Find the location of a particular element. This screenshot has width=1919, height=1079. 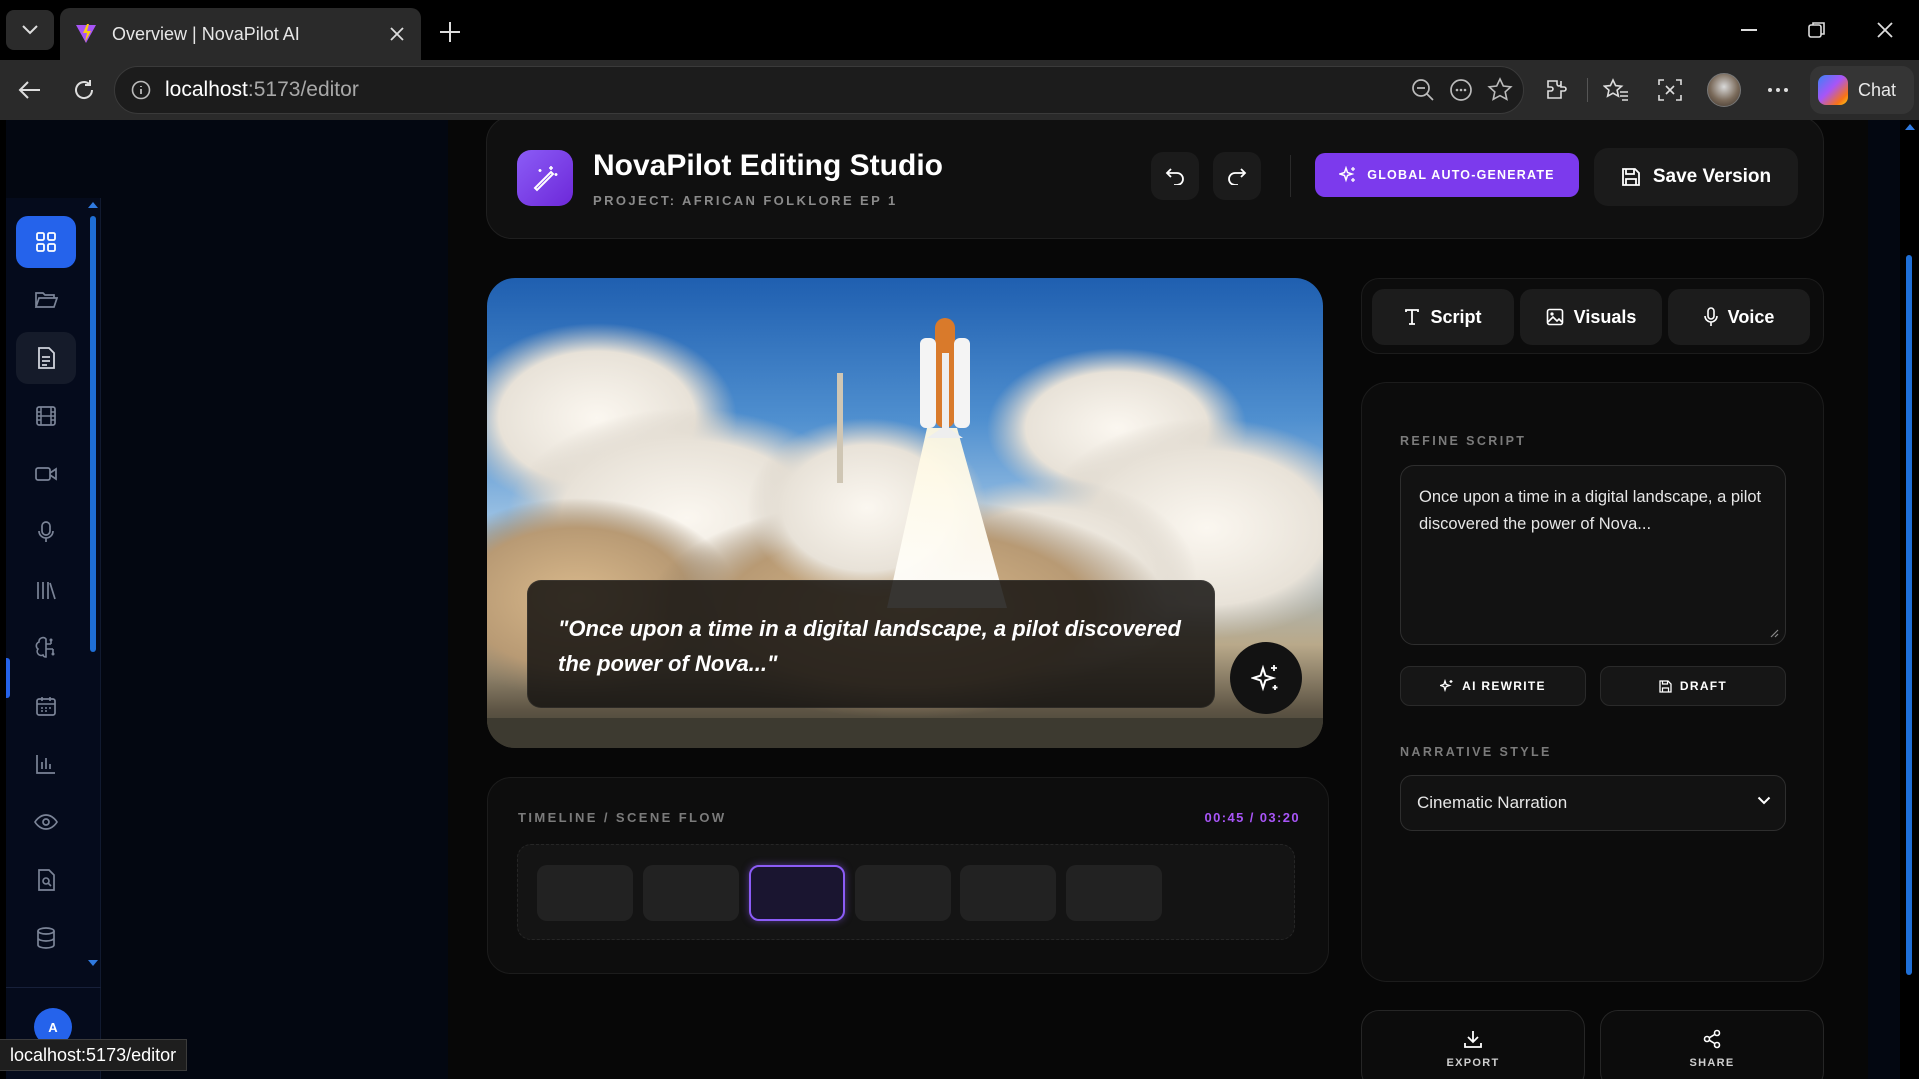

share-icon is located at coordinates (1712, 1039).